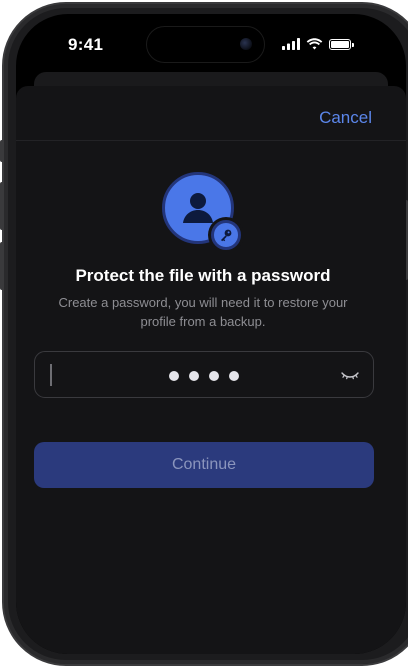 The width and height of the screenshot is (408, 666). I want to click on cancel-button: Cancel, so click(345, 118).